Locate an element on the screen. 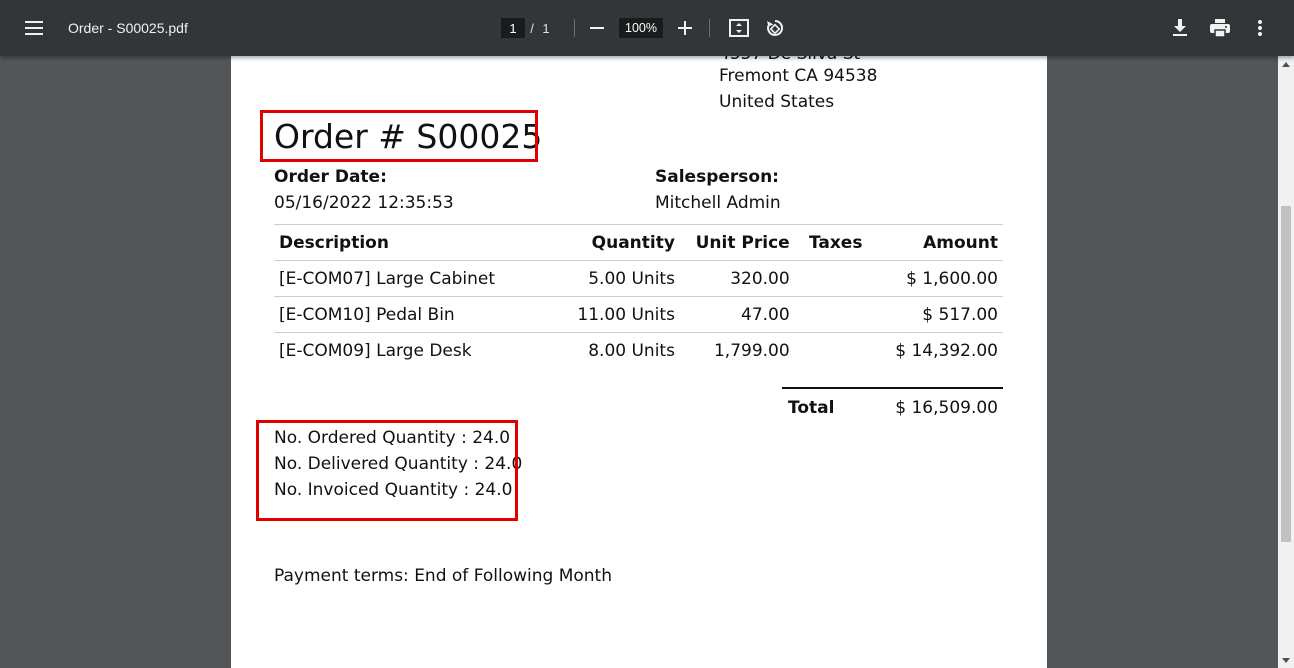 Image resolution: width=1294 pixels, height=668 pixels. arrow-down-icon is located at coordinates (1286, 660).